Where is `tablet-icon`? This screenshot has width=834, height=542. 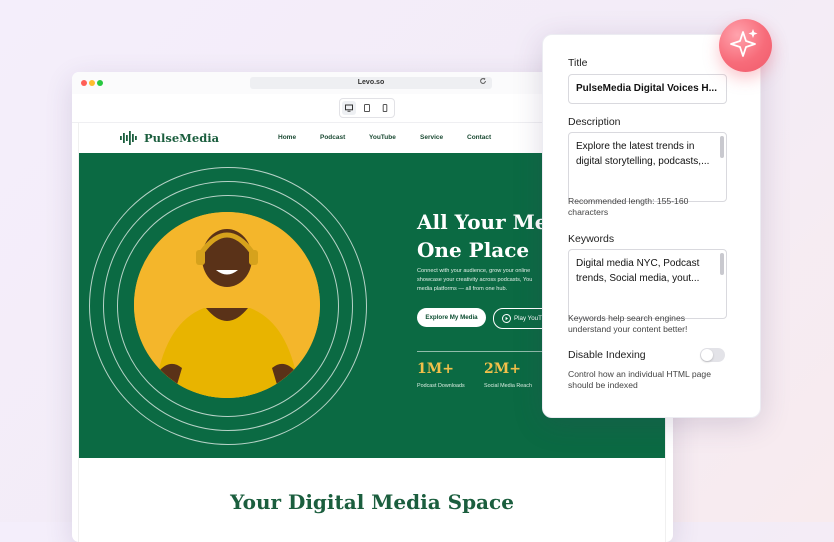 tablet-icon is located at coordinates (367, 108).